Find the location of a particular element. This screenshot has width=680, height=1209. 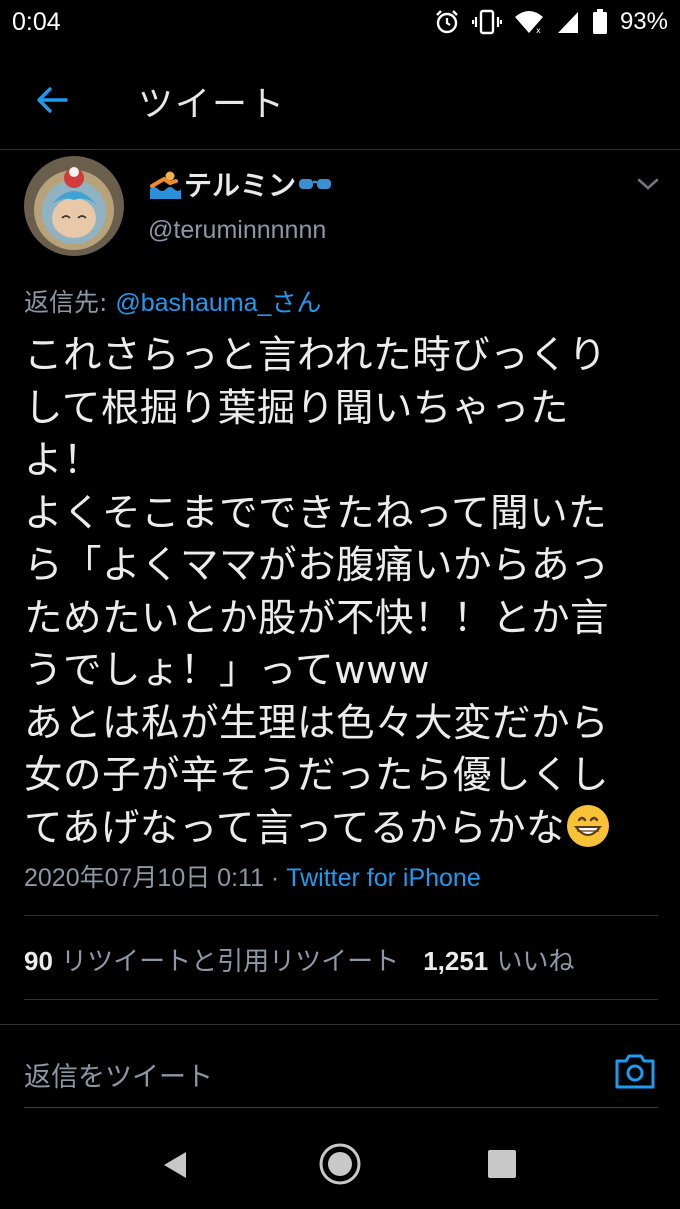

nav-recent-apps-button is located at coordinates (502, 1164).